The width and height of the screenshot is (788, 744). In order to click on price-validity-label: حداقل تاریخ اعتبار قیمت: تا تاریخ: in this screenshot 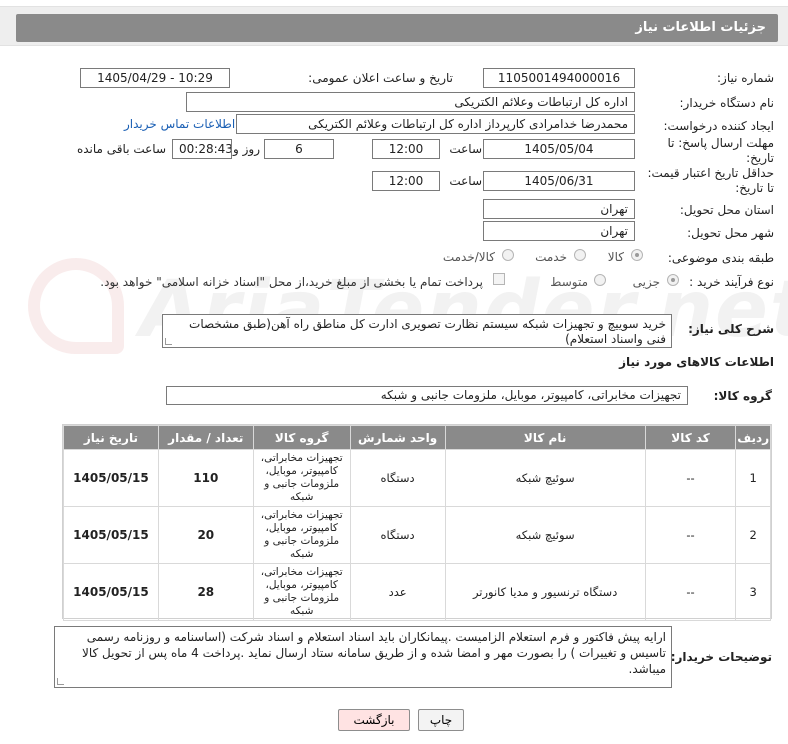, I will do `click(710, 180)`.